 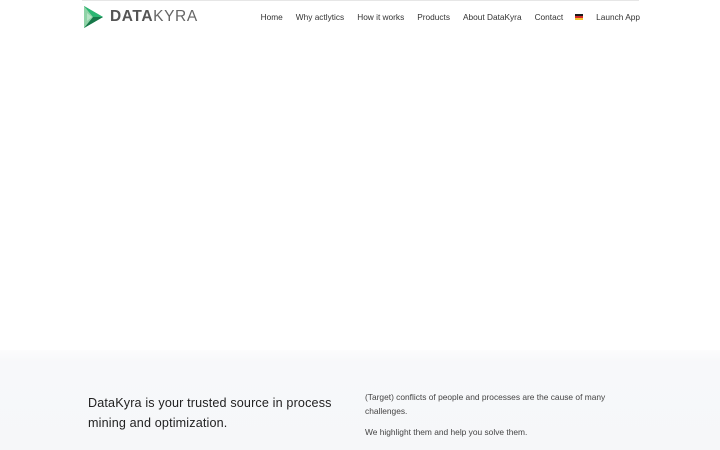 What do you see at coordinates (433, 17) in the screenshot?
I see `nav-link-products: Products` at bounding box center [433, 17].